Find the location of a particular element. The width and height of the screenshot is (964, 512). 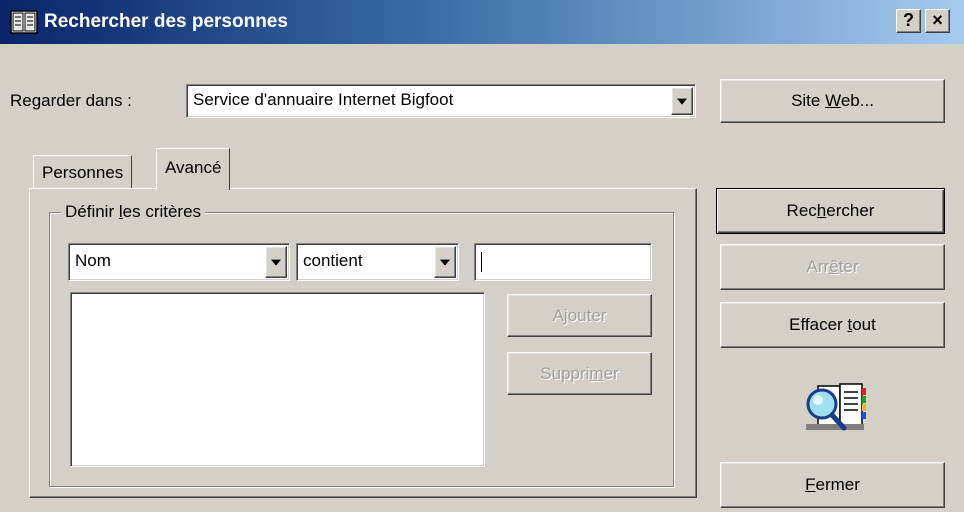

tab-avance: Avancé is located at coordinates (193, 169).